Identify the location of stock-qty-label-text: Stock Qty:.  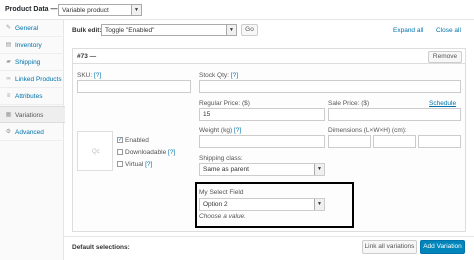
(214, 75).